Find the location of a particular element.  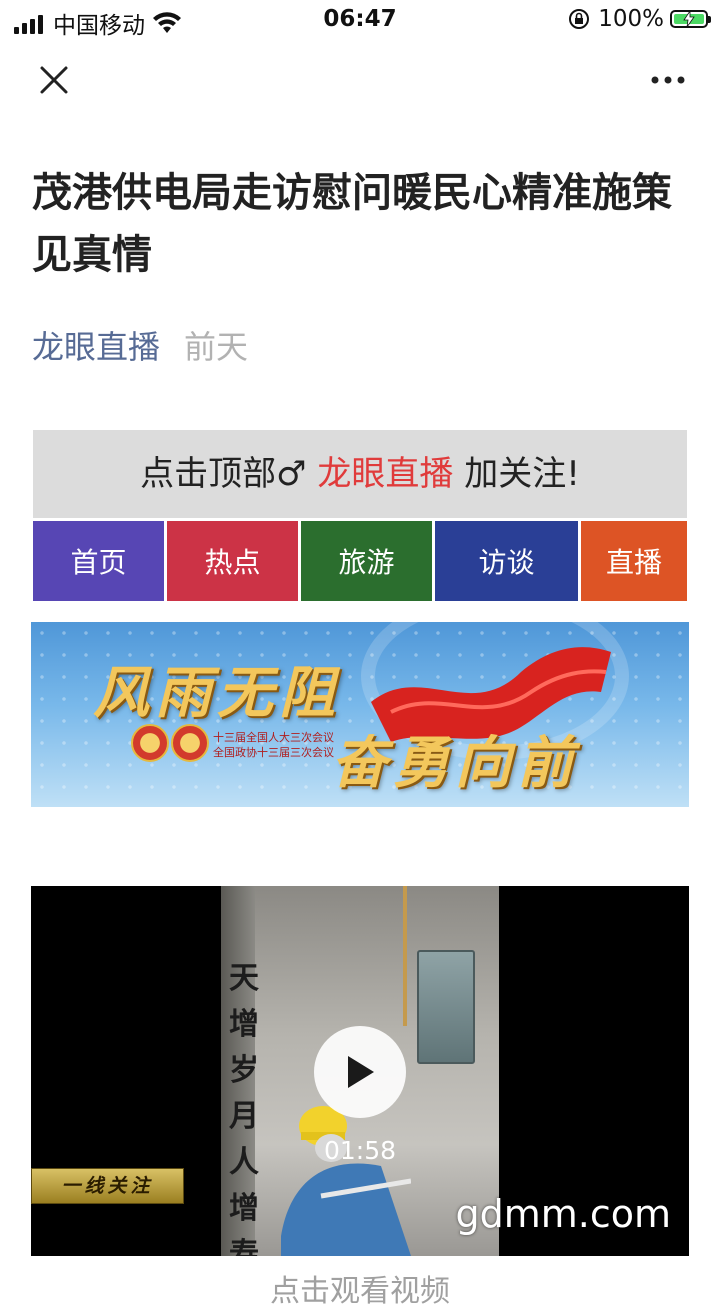

slogan-line1: 风雨无阻 is located at coordinates (217, 693).